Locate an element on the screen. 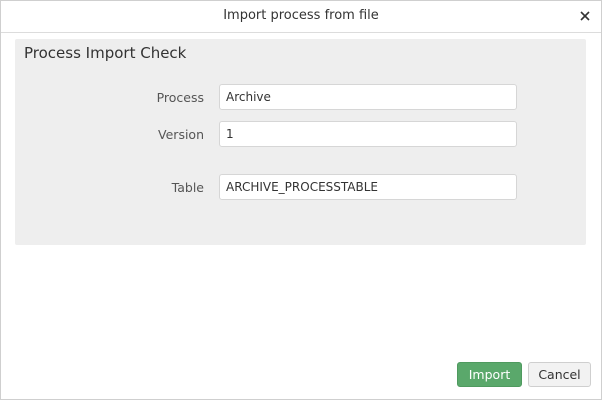 This screenshot has height=400, width=602. version-label: Version is located at coordinates (181, 134).